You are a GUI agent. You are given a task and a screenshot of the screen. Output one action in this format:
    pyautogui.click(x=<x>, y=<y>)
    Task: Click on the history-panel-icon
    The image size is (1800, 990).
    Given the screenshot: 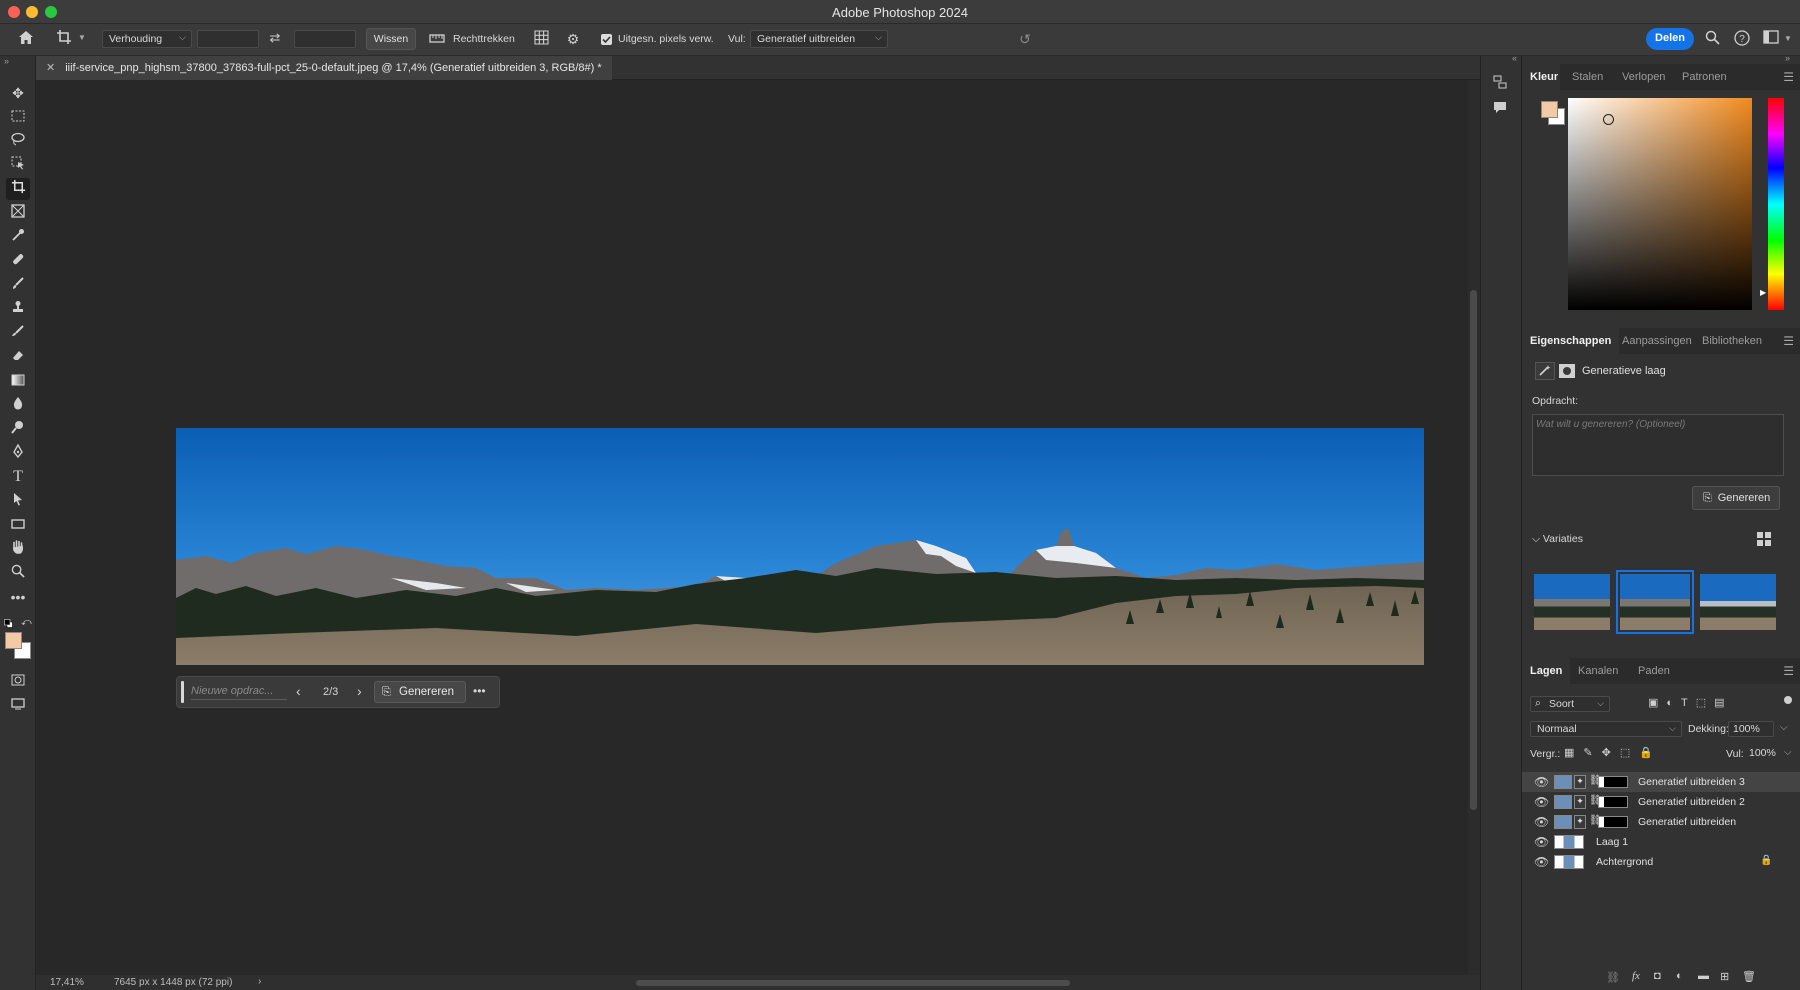 What is the action you would take?
    pyautogui.click(x=1502, y=83)
    